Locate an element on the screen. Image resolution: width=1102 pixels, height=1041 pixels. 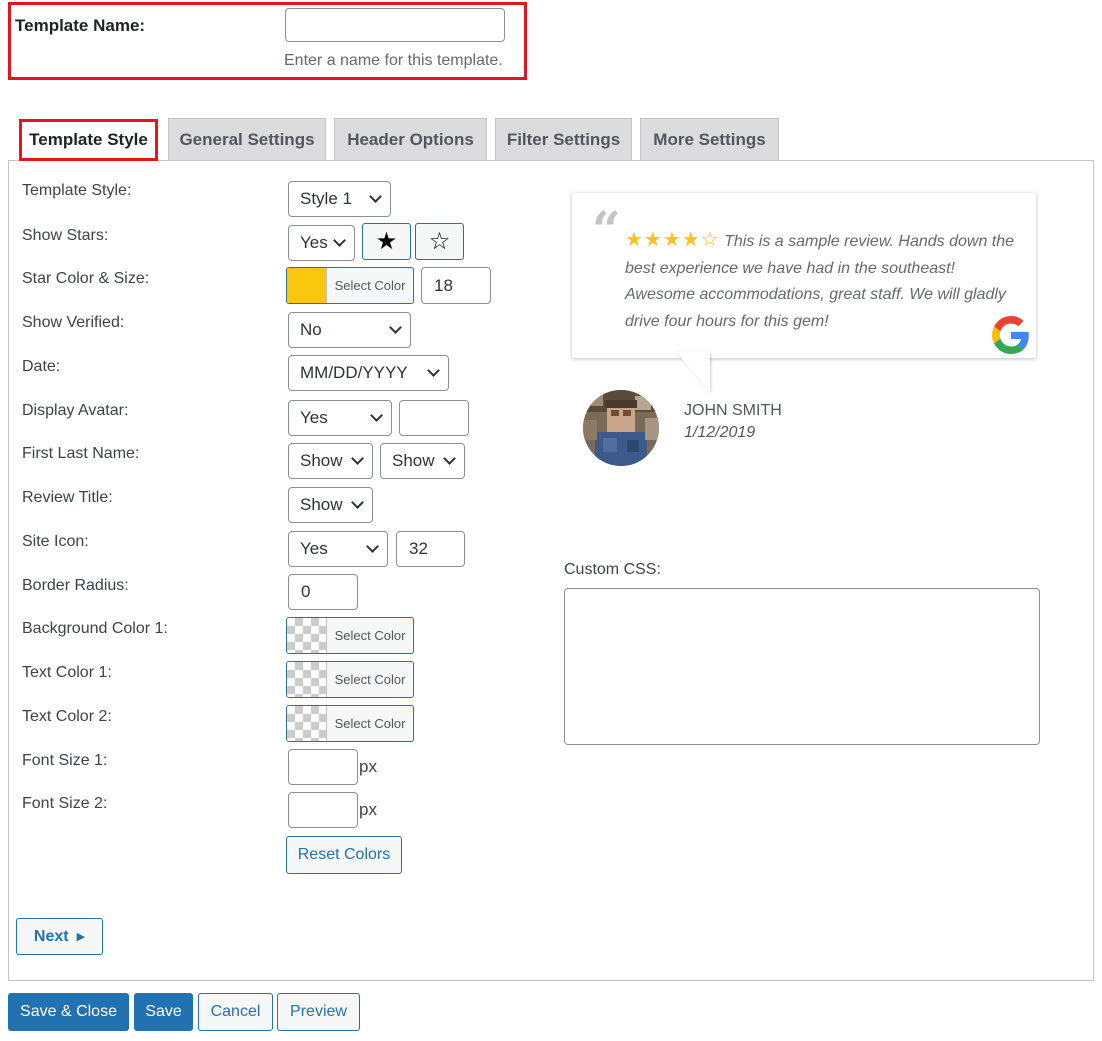
bg-color-1-picker: Select Color is located at coordinates (350, 635).